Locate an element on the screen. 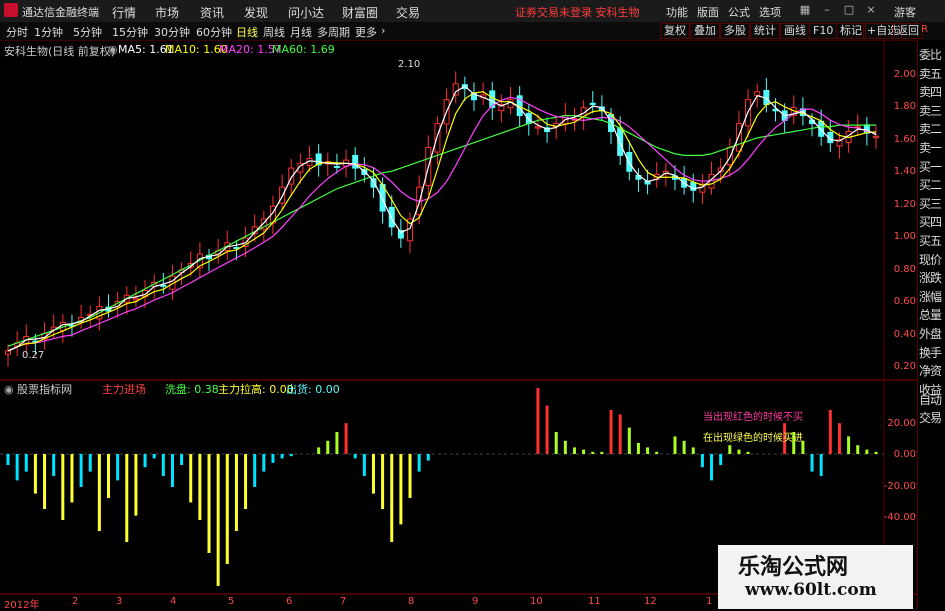  guest-user: 游客 is located at coordinates (905, 12).